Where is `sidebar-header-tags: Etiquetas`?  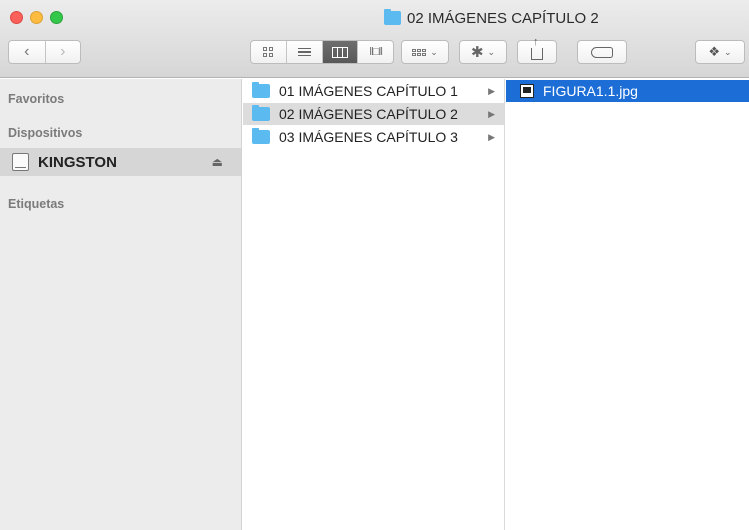
sidebar-header-tags: Etiquetas is located at coordinates (36, 204).